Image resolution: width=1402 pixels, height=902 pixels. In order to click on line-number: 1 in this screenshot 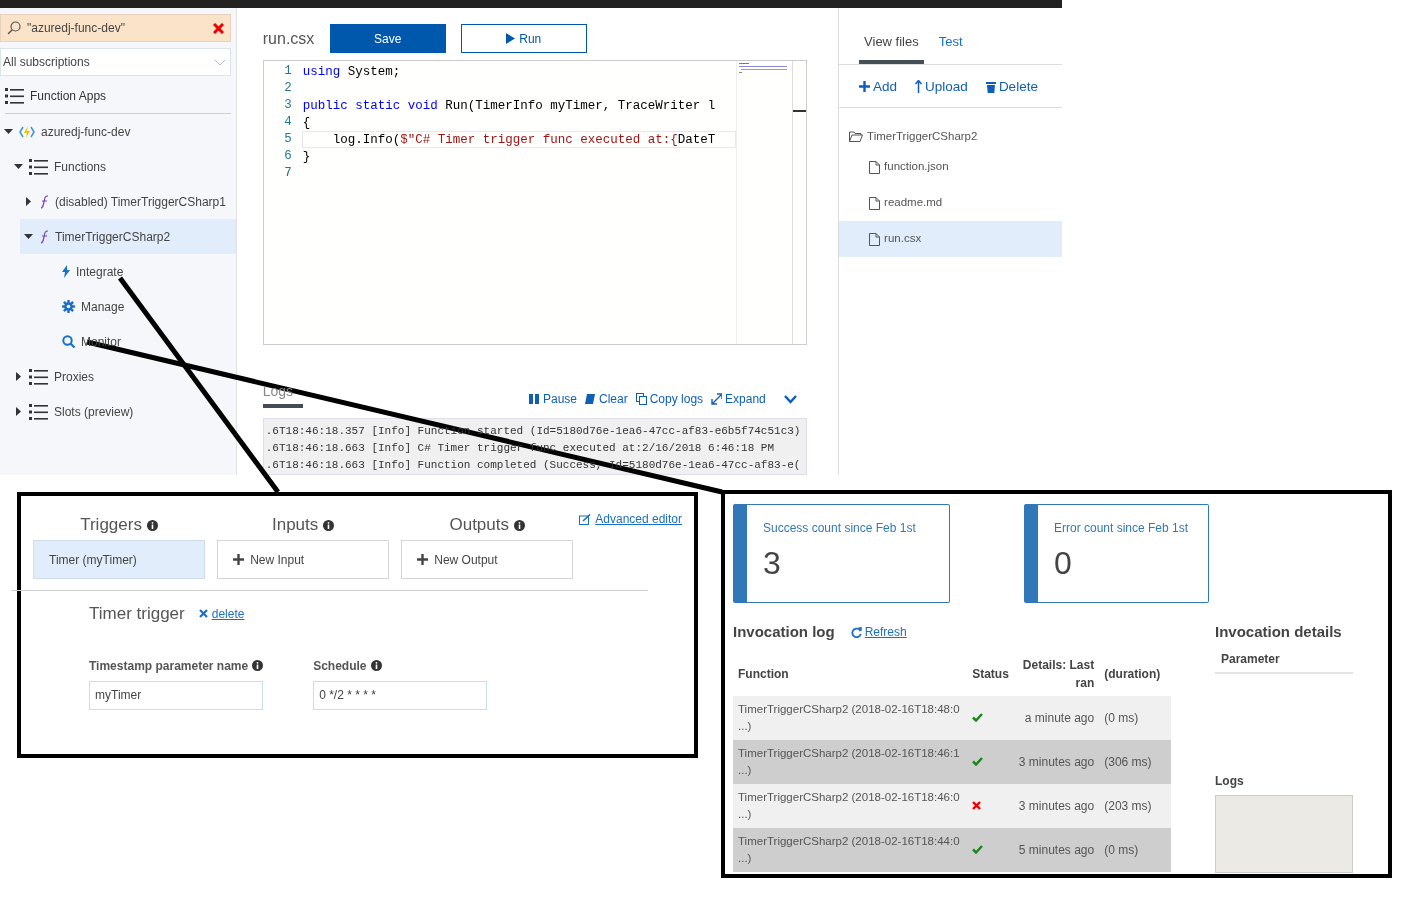, I will do `click(288, 71)`.